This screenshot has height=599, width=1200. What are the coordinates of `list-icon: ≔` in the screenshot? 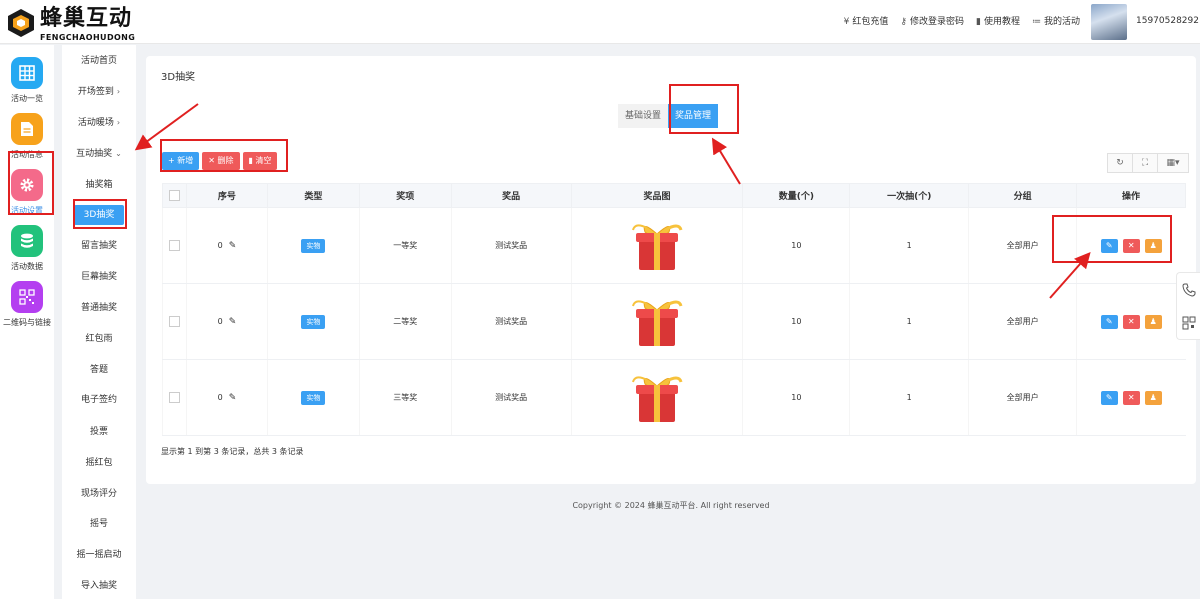 It's located at (1036, 22).